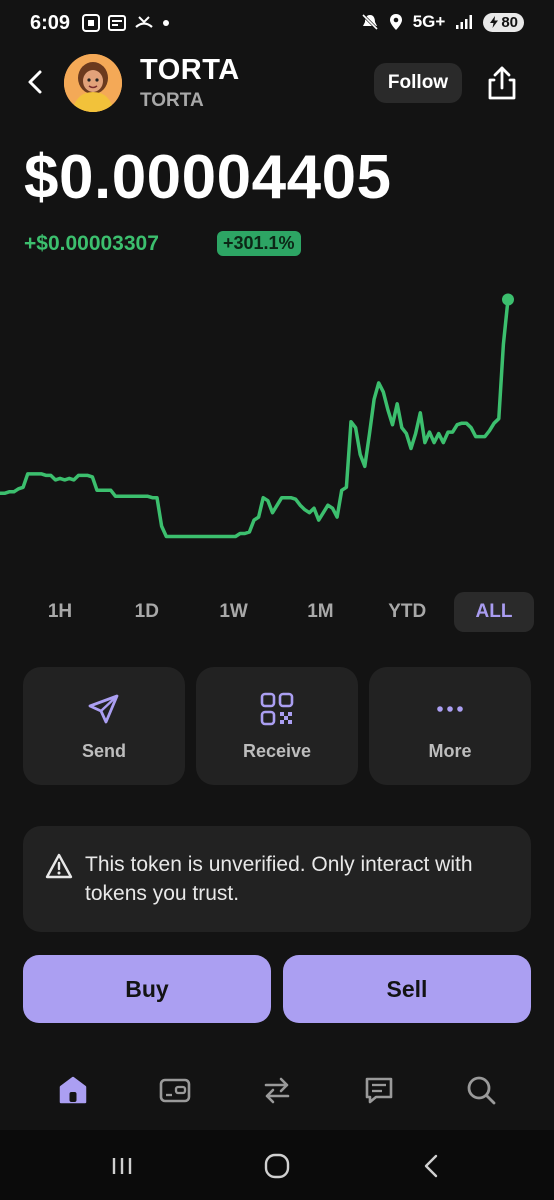 This screenshot has width=554, height=1200. I want to click on network-label: 5G+, so click(429, 21).